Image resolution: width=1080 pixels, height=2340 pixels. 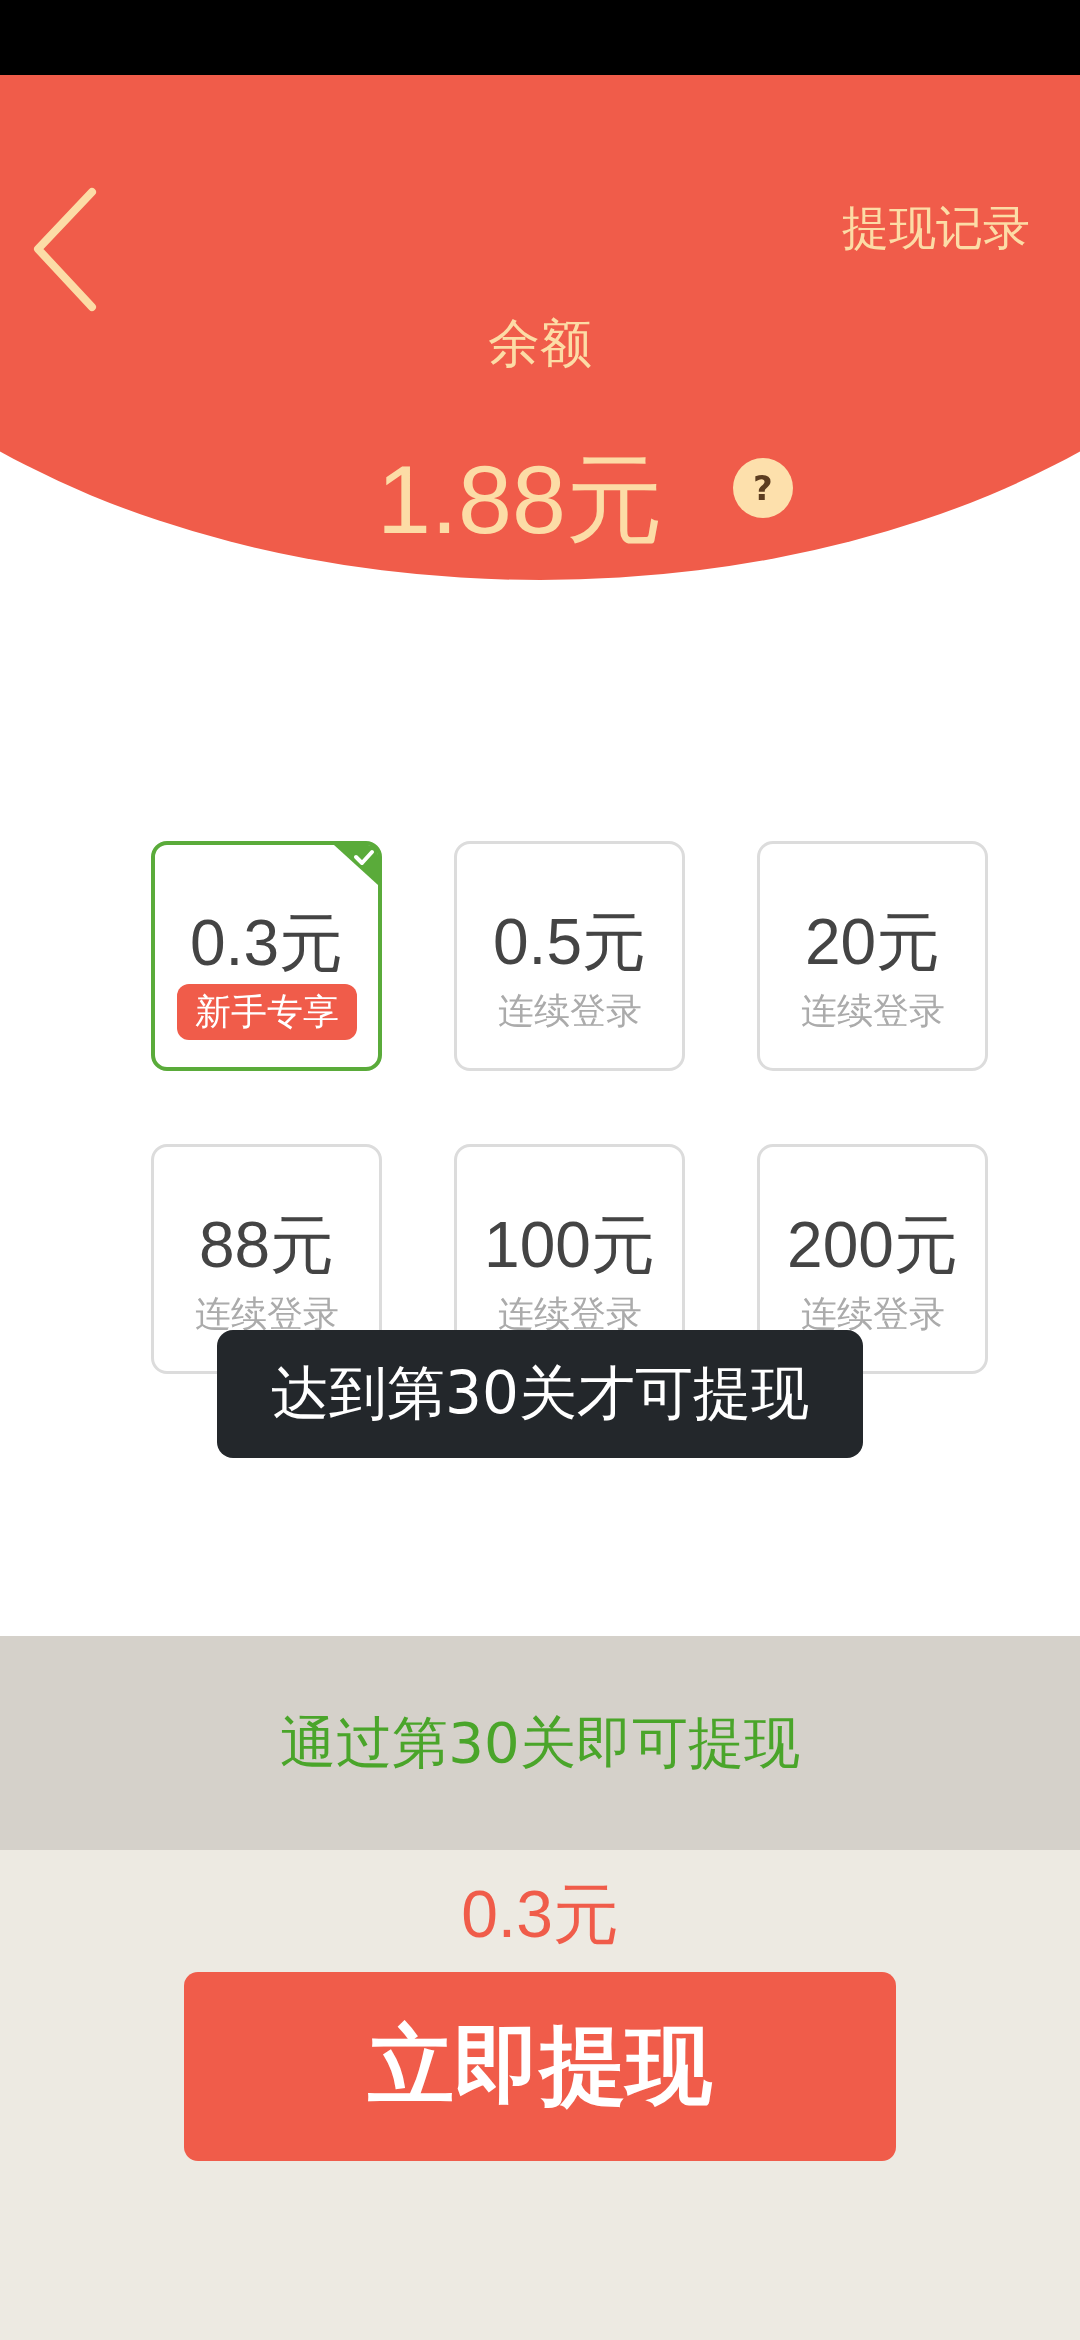 What do you see at coordinates (569, 942) in the screenshot?
I see `option-amount: 0.5元` at bounding box center [569, 942].